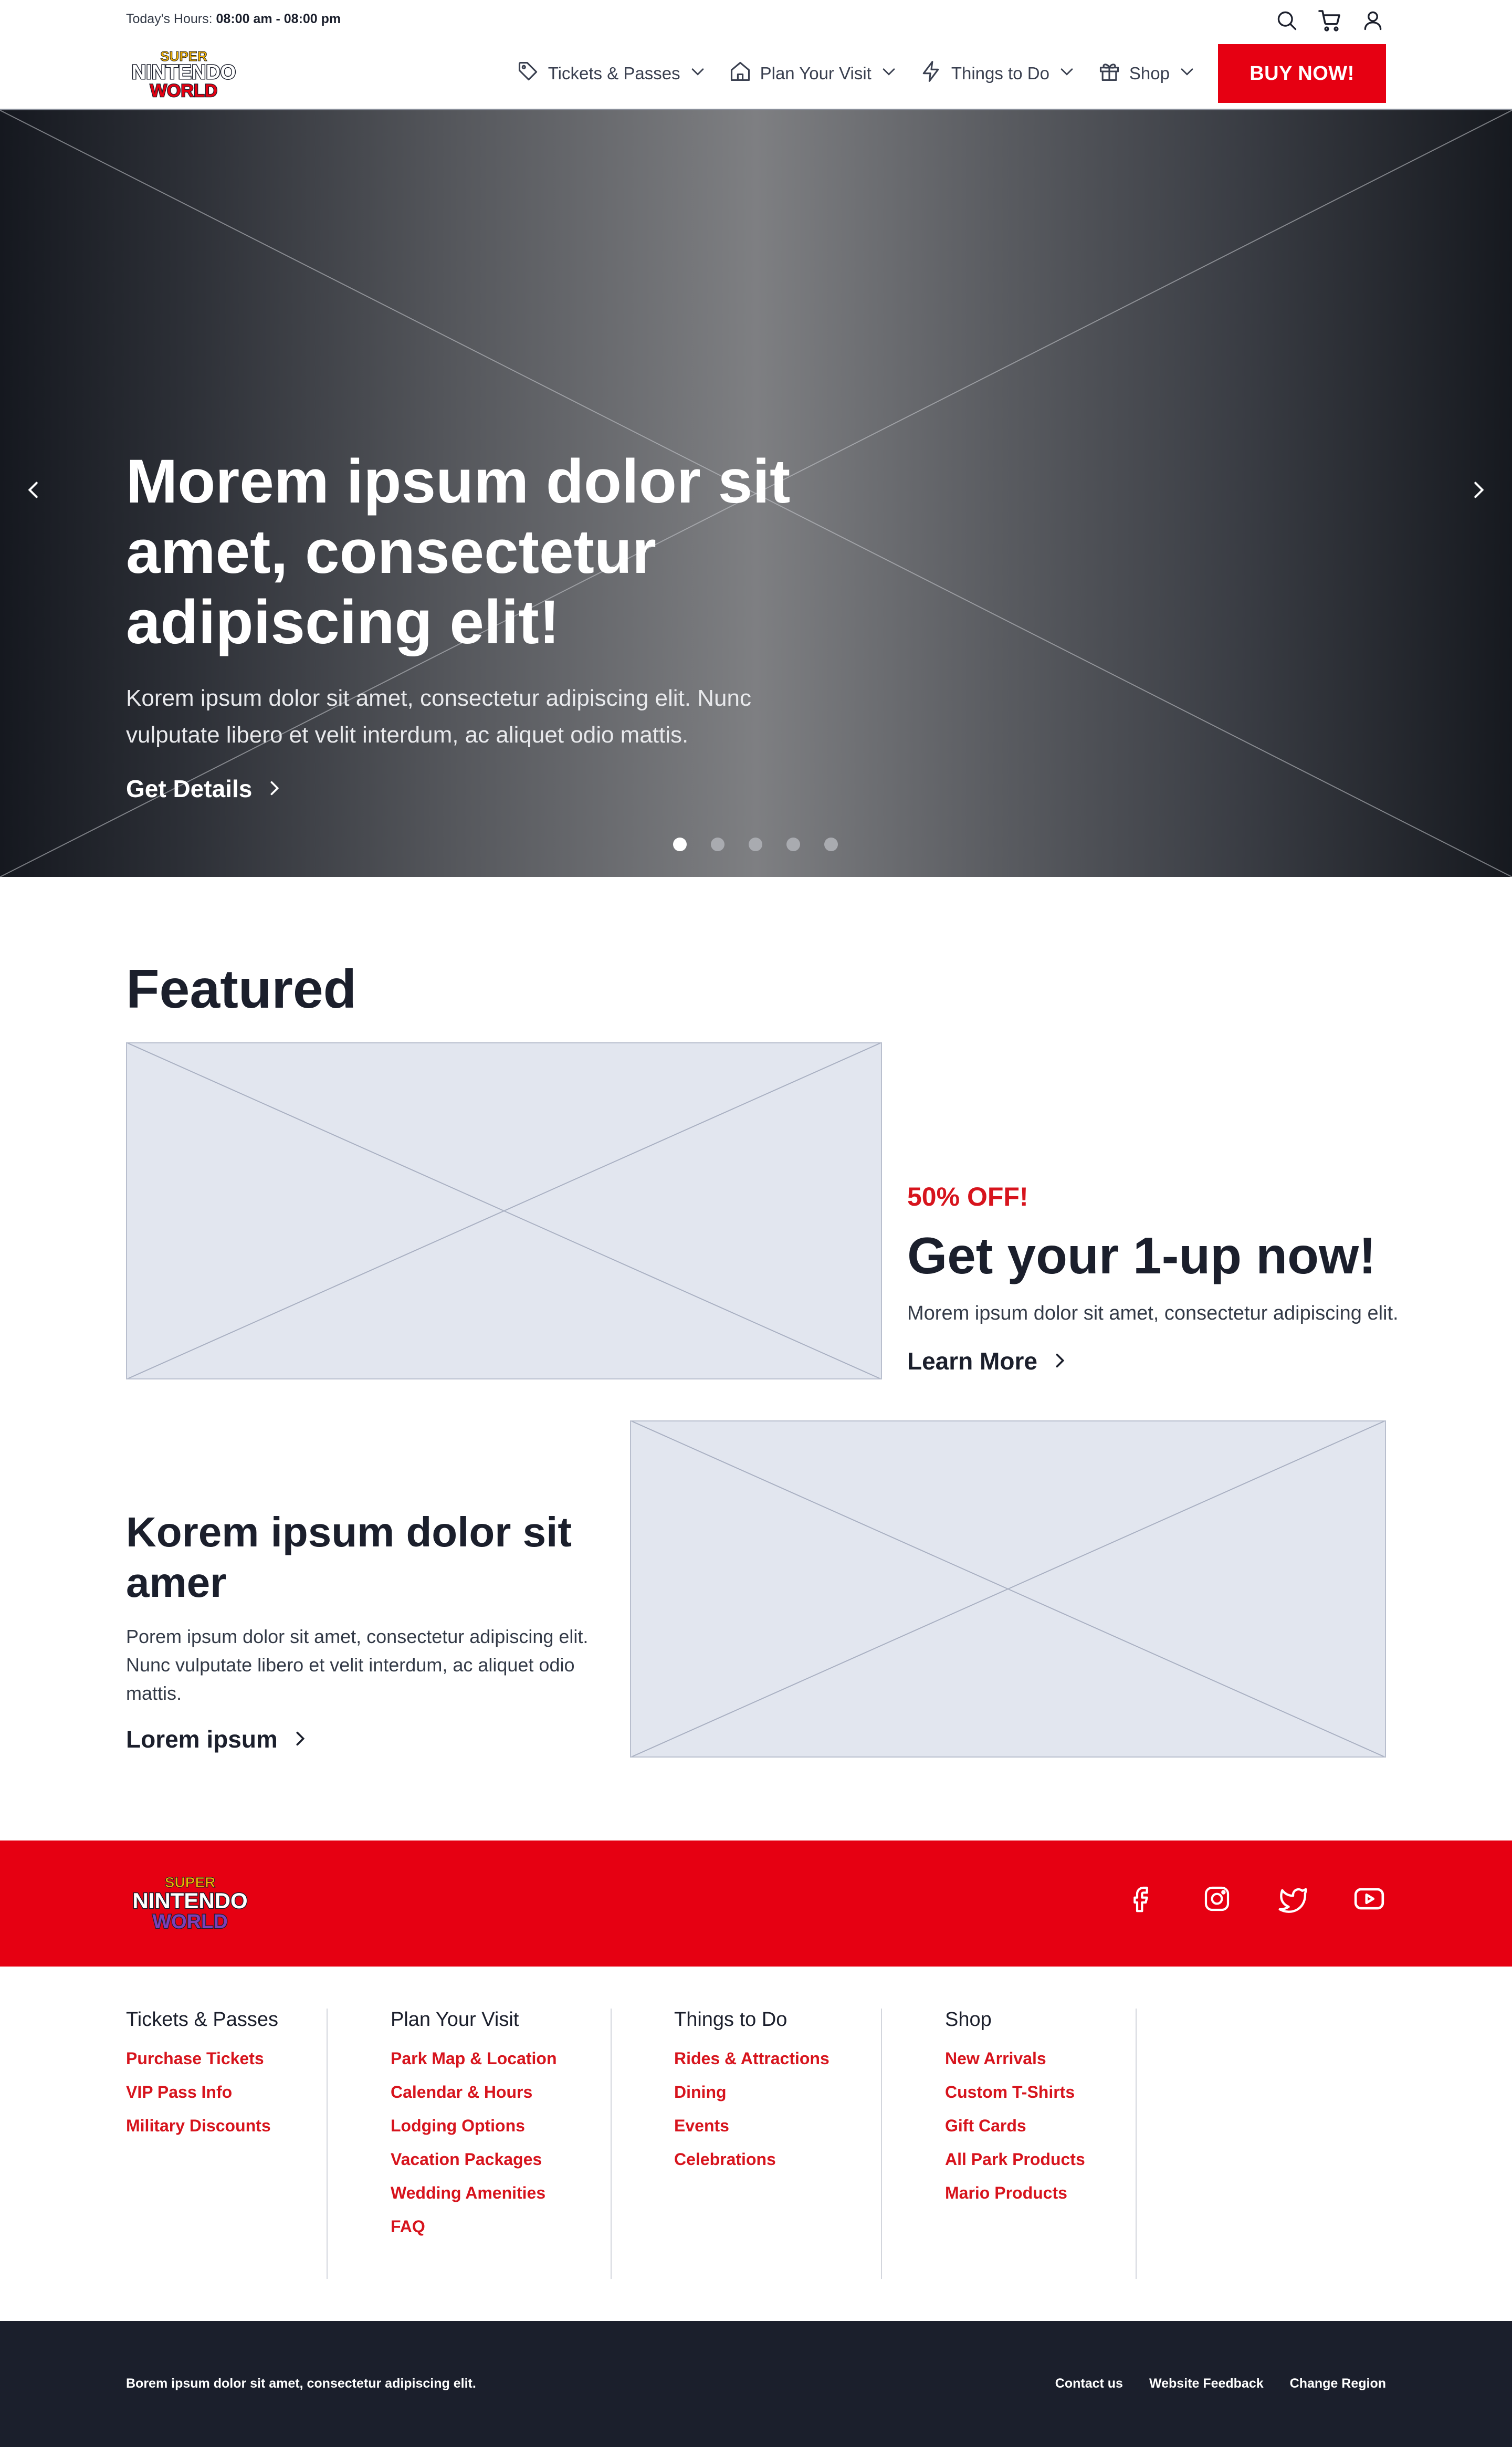  I want to click on hours-value: 08:00 am - 08:00 pm, so click(278, 19).